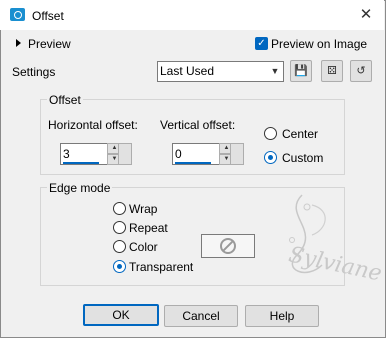 Image resolution: width=386 pixels, height=338 pixels. Describe the element at coordinates (49, 44) in the screenshot. I see `preview-toggle-label: Preview` at that location.